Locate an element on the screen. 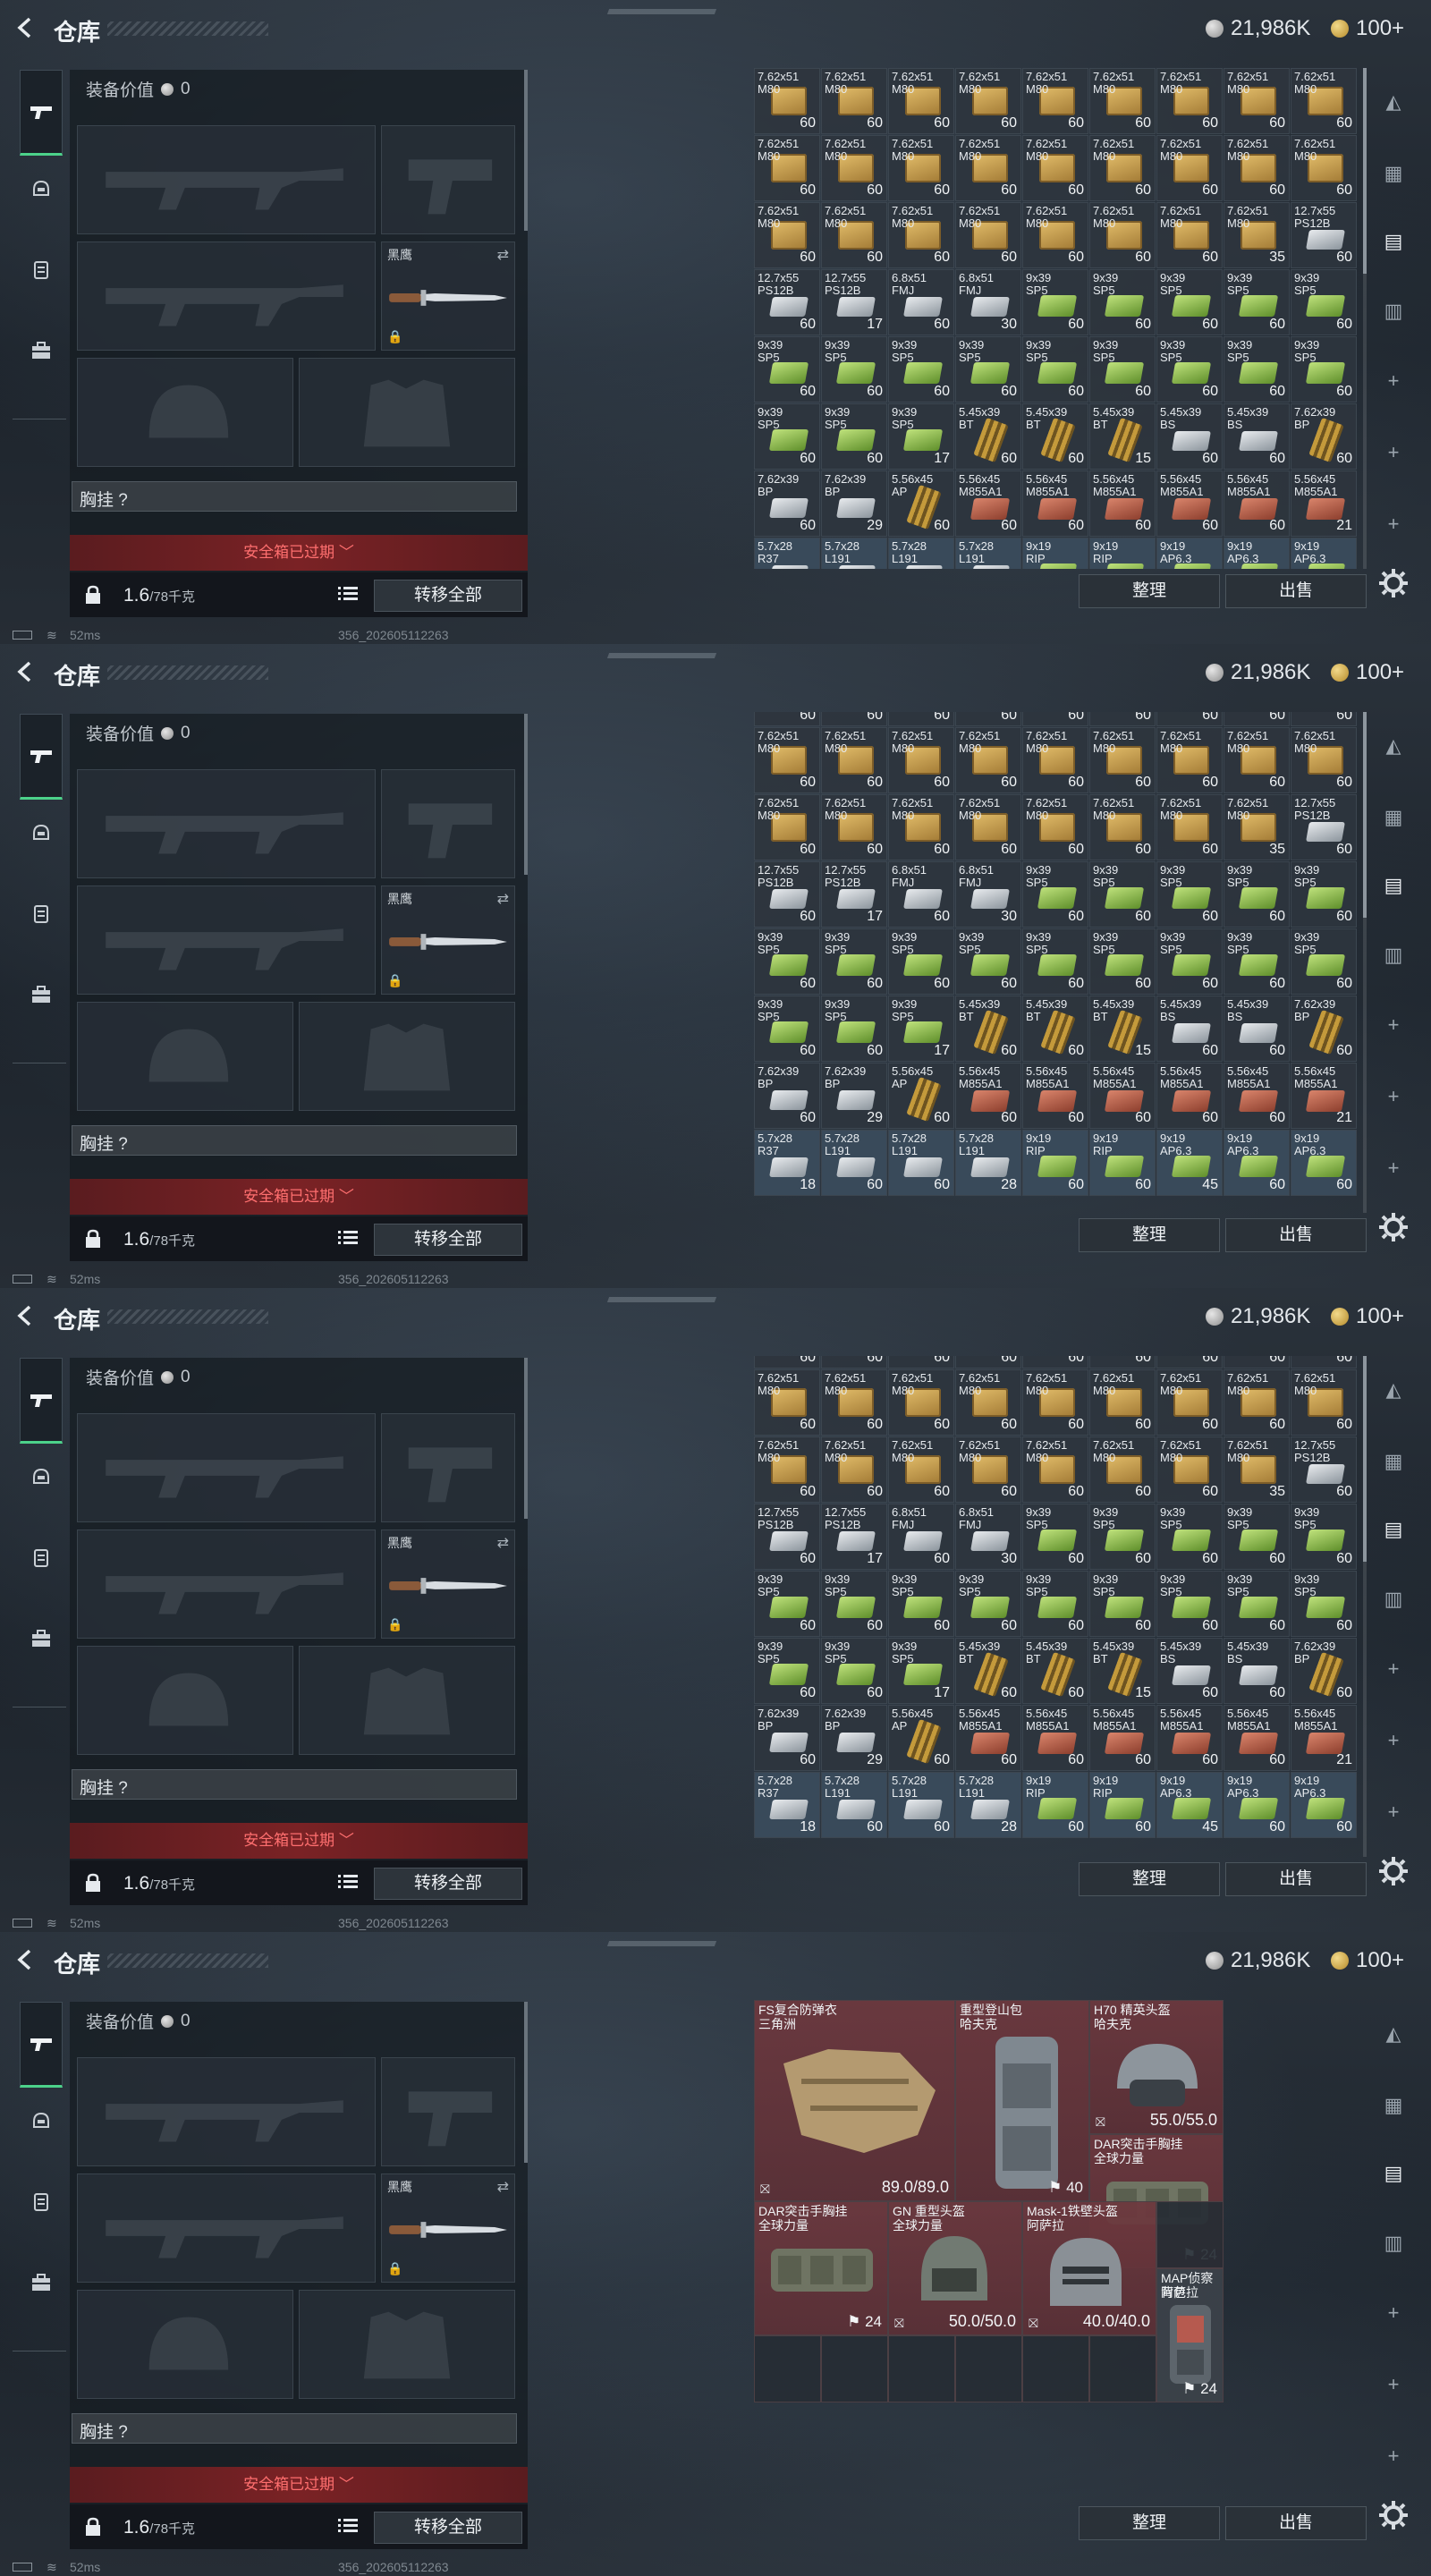  ammo-item: 9x19RIP60 is located at coordinates (1055, 553).